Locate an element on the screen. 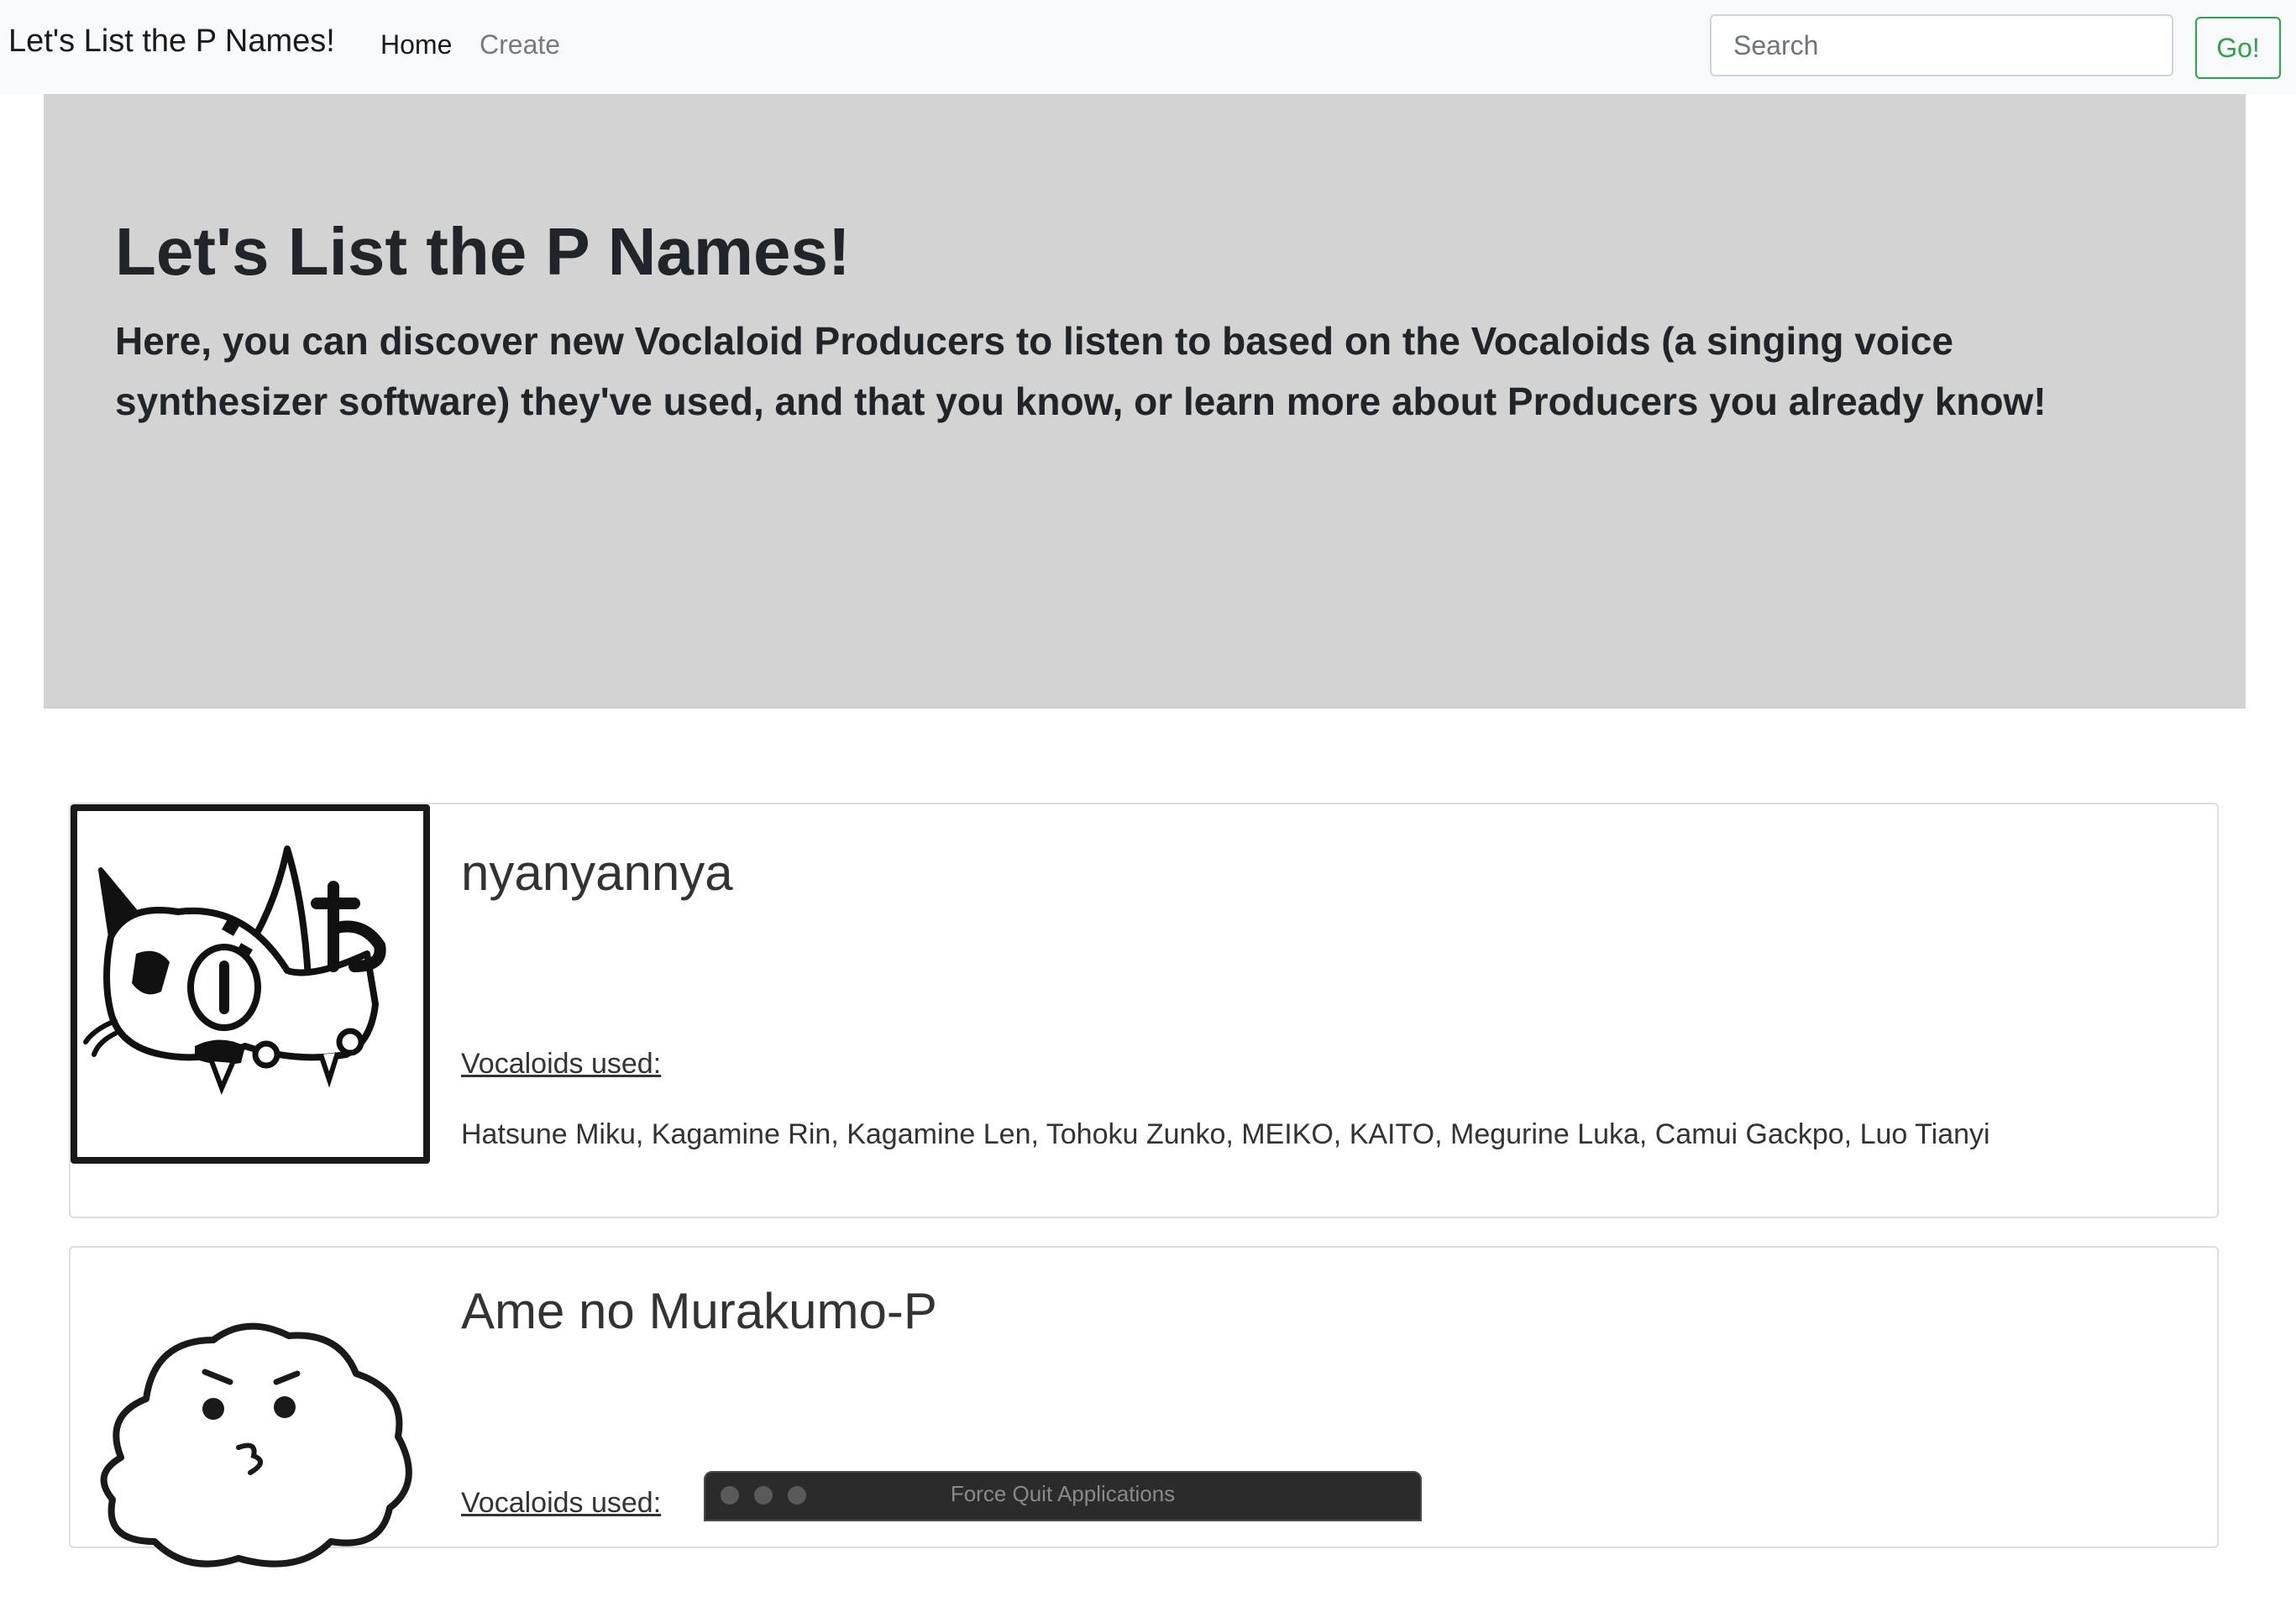 The width and height of the screenshot is (2296, 1607). force-quit-window: Force Quit Applications is located at coordinates (1063, 1496).